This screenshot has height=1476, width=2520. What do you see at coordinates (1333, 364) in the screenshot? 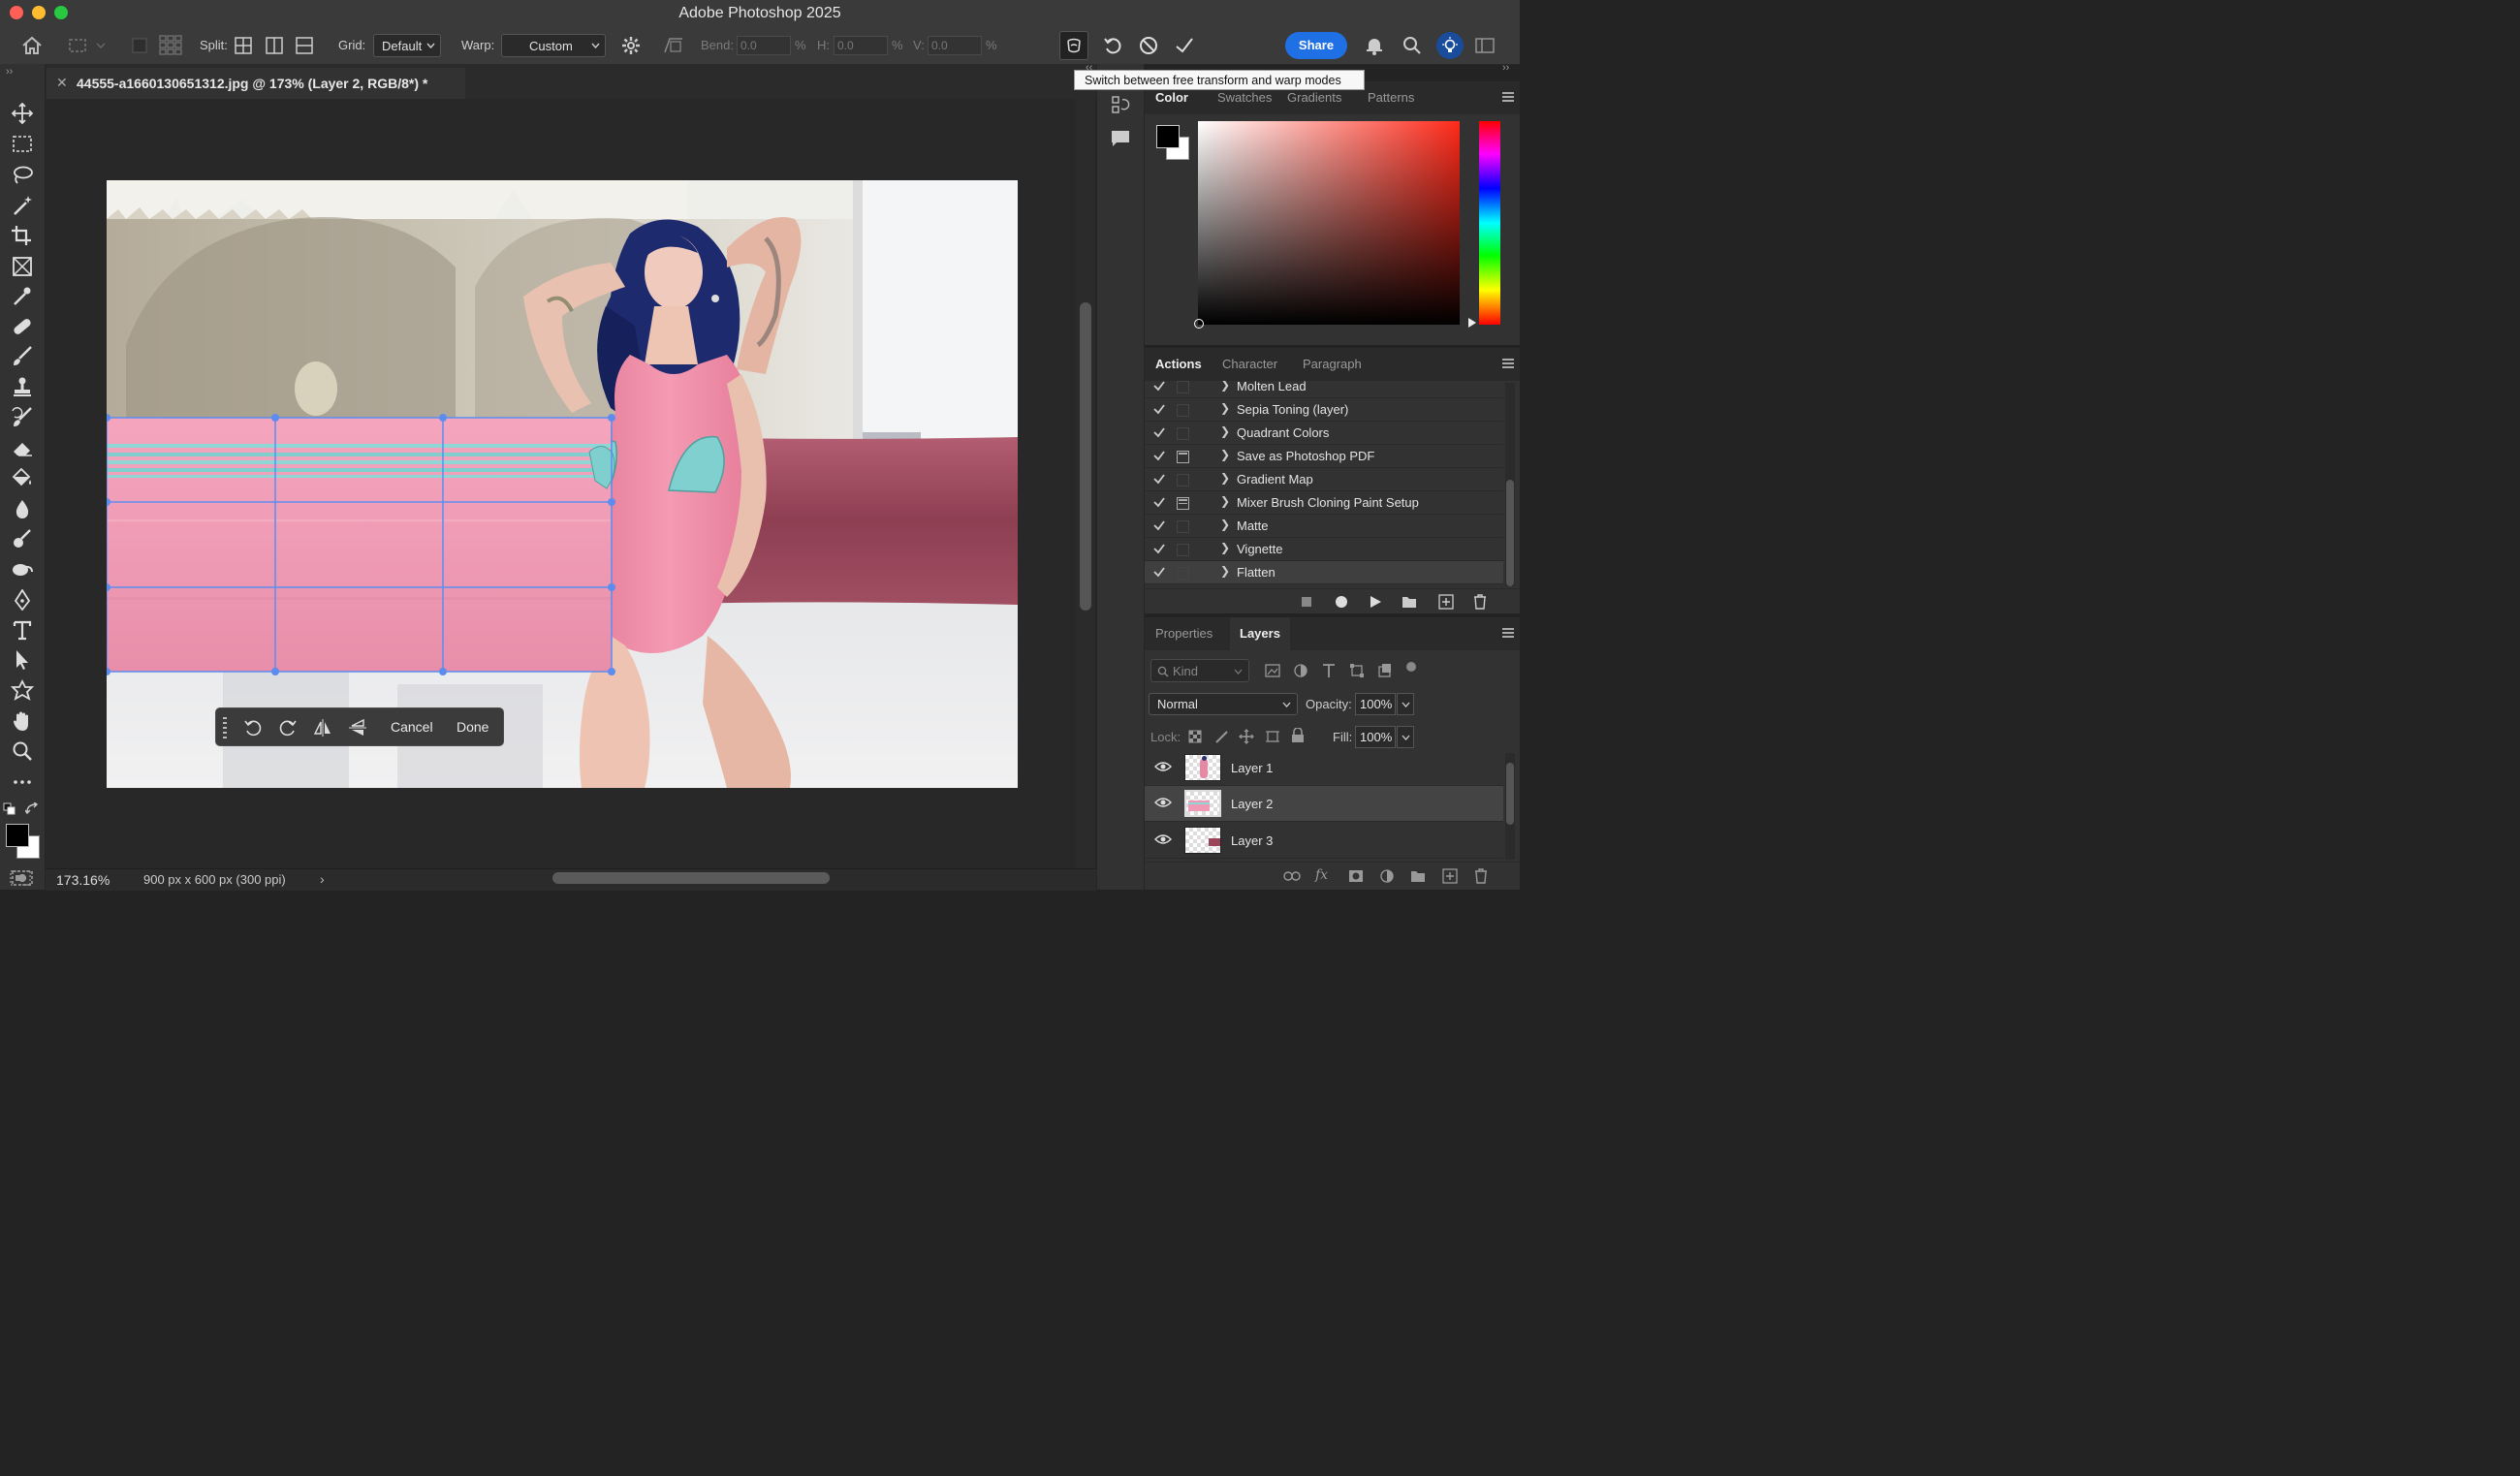
I see `tab-paragraph: Paragraph` at bounding box center [1333, 364].